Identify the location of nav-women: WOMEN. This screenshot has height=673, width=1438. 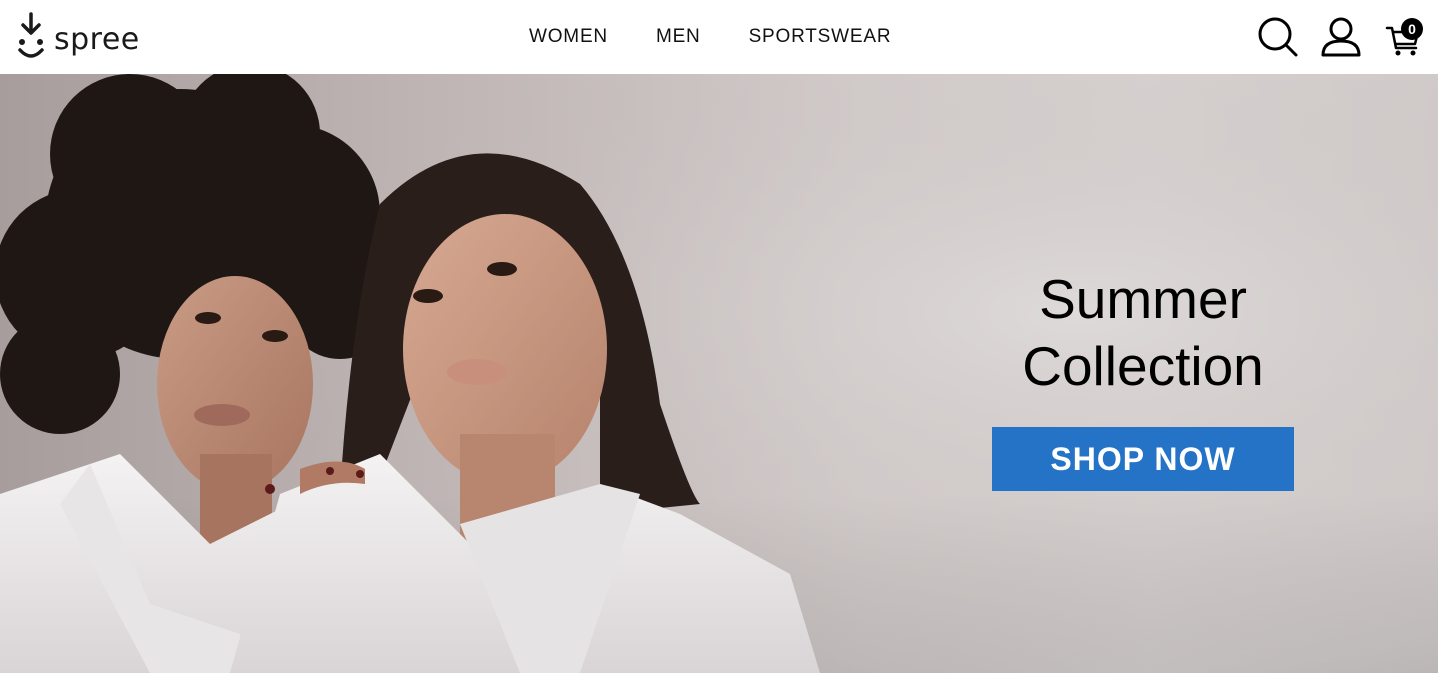
(568, 37).